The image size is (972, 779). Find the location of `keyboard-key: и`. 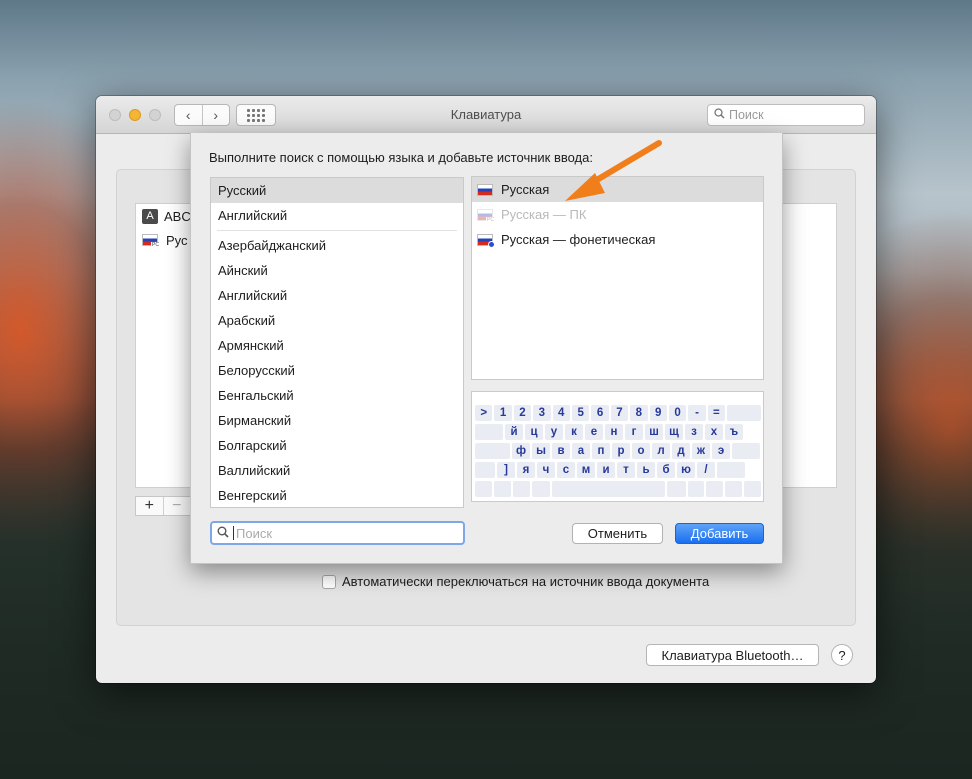

keyboard-key: и is located at coordinates (606, 470).